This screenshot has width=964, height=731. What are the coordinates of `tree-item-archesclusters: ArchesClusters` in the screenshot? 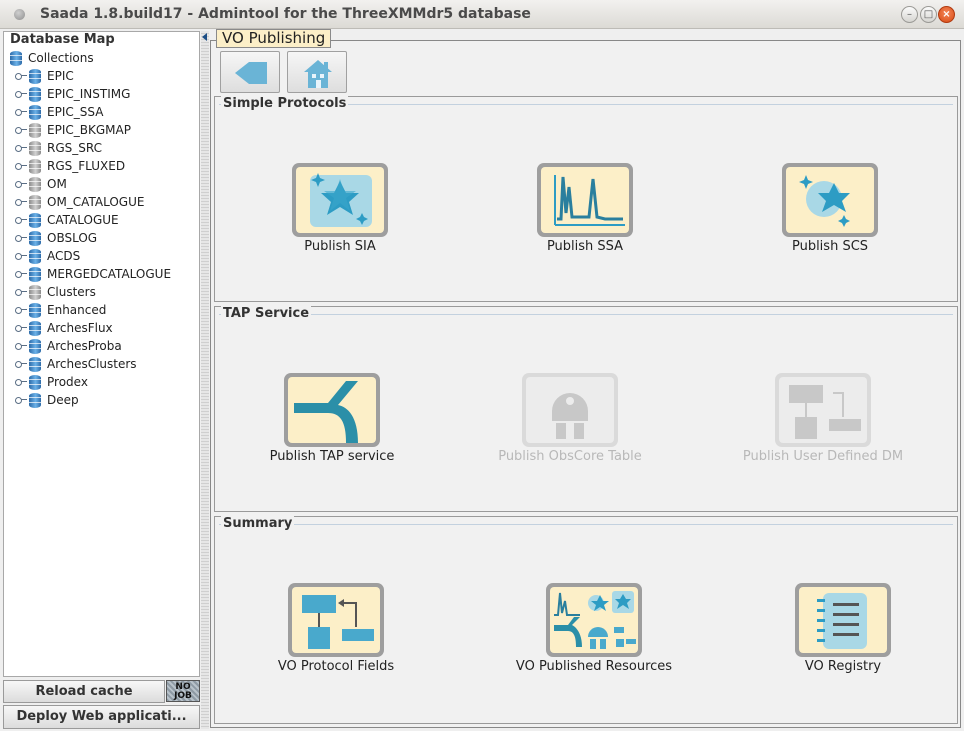 It's located at (75, 364).